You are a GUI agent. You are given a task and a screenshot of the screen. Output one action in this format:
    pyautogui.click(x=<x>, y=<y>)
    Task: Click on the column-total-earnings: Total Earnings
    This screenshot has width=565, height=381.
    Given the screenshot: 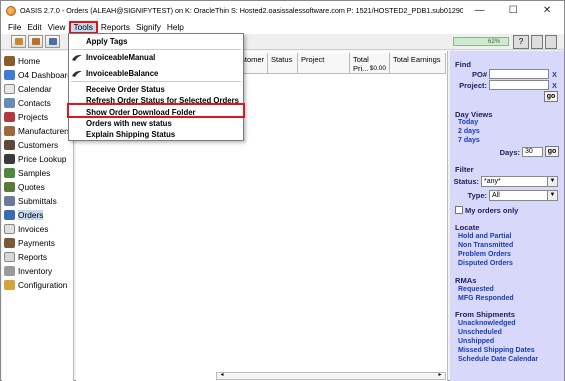 What is the action you would take?
    pyautogui.click(x=418, y=63)
    